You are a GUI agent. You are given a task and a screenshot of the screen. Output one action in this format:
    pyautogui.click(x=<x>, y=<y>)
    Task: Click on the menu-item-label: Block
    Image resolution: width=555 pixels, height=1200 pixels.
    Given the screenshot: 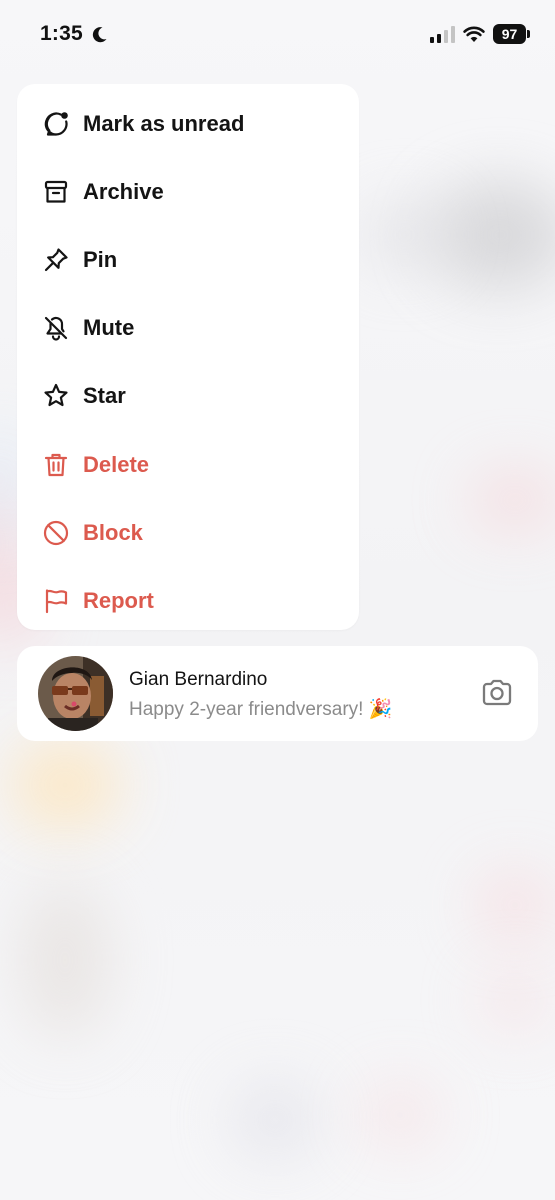 What is the action you would take?
    pyautogui.click(x=113, y=532)
    